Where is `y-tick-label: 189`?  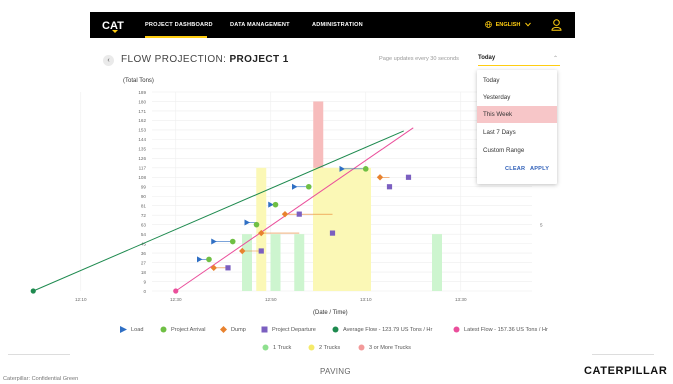 y-tick-label: 189 is located at coordinates (142, 92).